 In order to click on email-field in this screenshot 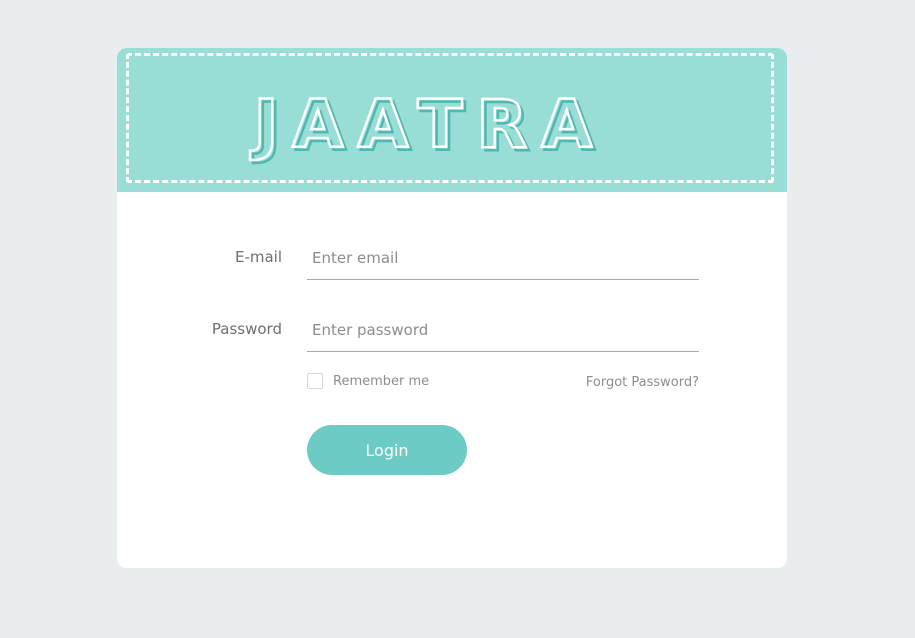, I will do `click(503, 258)`.